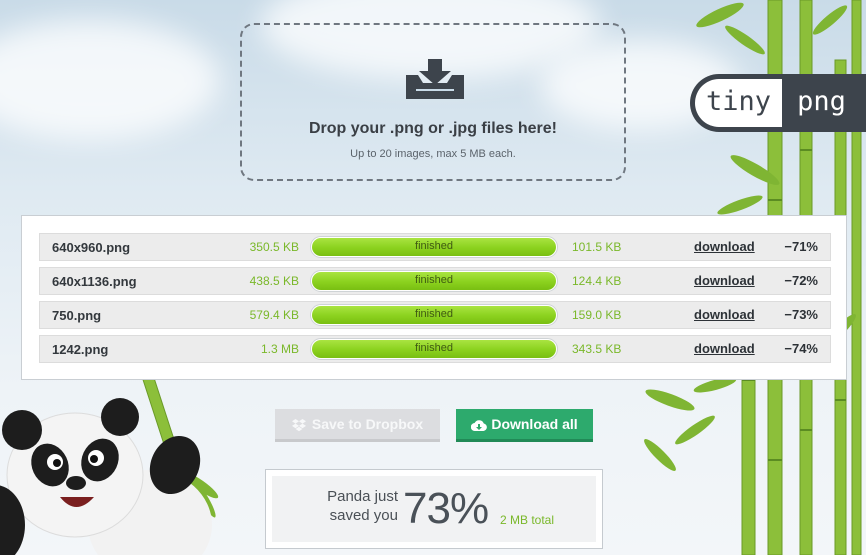 This screenshot has width=866, height=555. Describe the element at coordinates (479, 425) in the screenshot. I see `cloud-download-icon` at that location.